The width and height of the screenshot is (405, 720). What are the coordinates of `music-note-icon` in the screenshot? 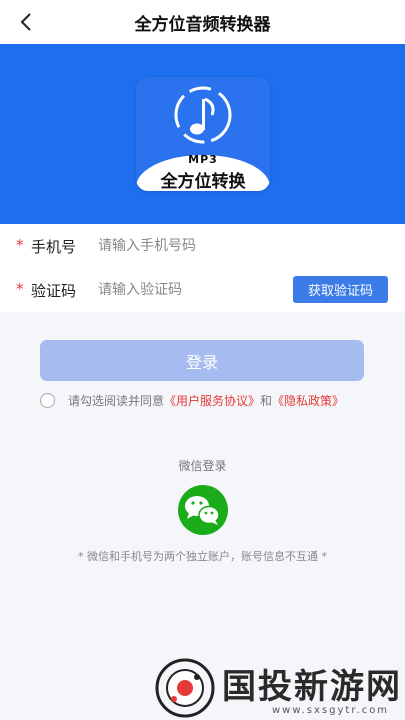 It's located at (203, 115).